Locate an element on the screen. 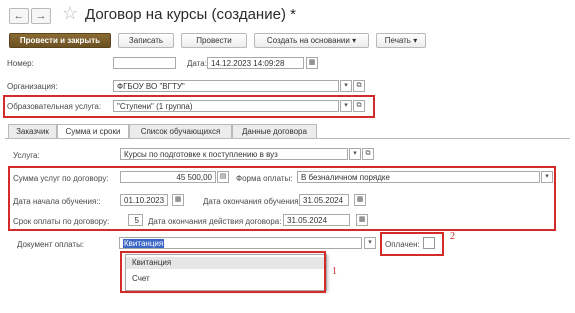  arrow-left-icon: ← is located at coordinates (19, 16).